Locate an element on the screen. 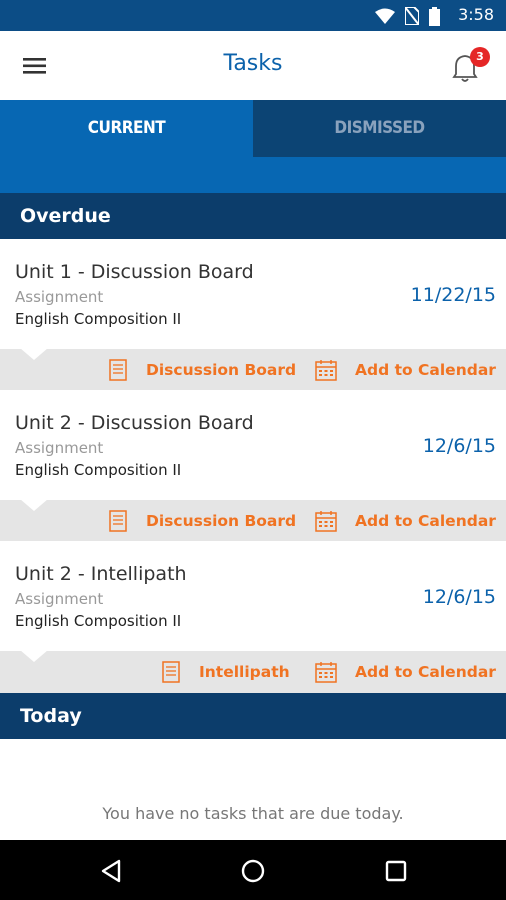  empty-state-message: You have no tasks that are due today. is located at coordinates (253, 813).